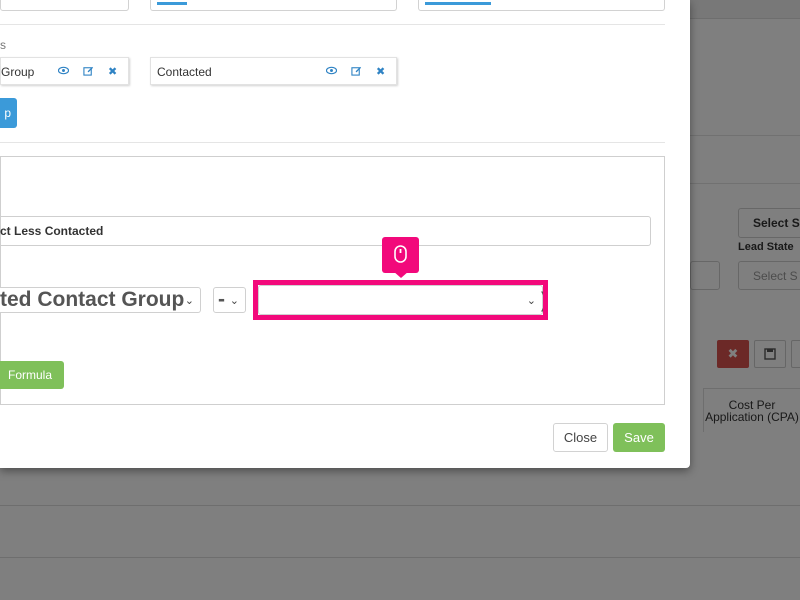  Describe the element at coordinates (400, 300) in the screenshot. I see `highlight-box` at that location.